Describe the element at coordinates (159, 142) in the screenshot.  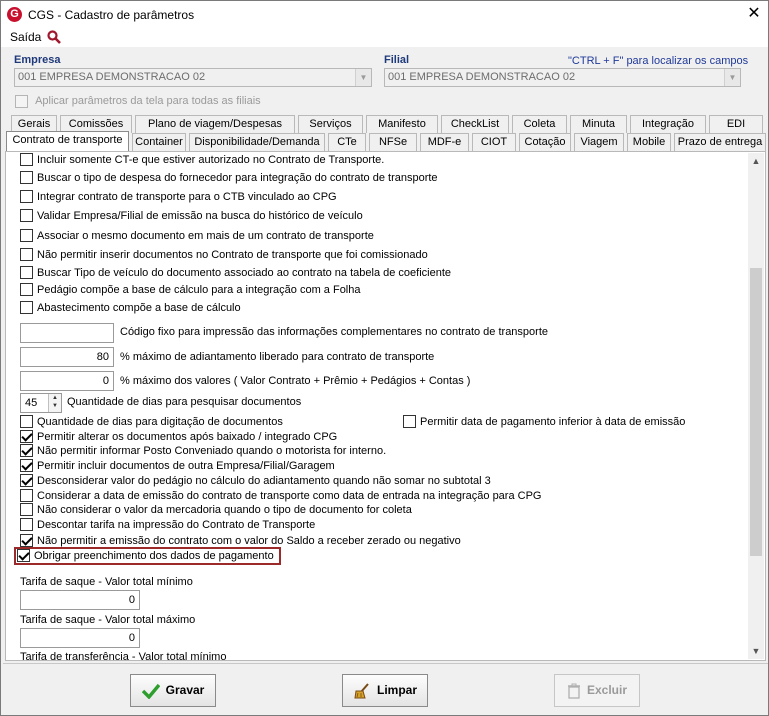
I see `tab-container: Container` at that location.